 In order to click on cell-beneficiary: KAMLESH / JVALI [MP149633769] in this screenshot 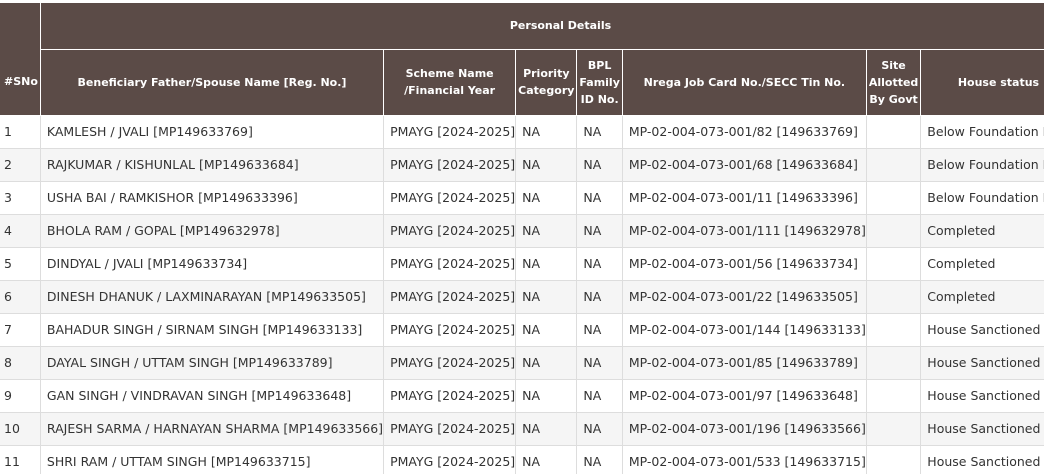, I will do `click(212, 132)`.